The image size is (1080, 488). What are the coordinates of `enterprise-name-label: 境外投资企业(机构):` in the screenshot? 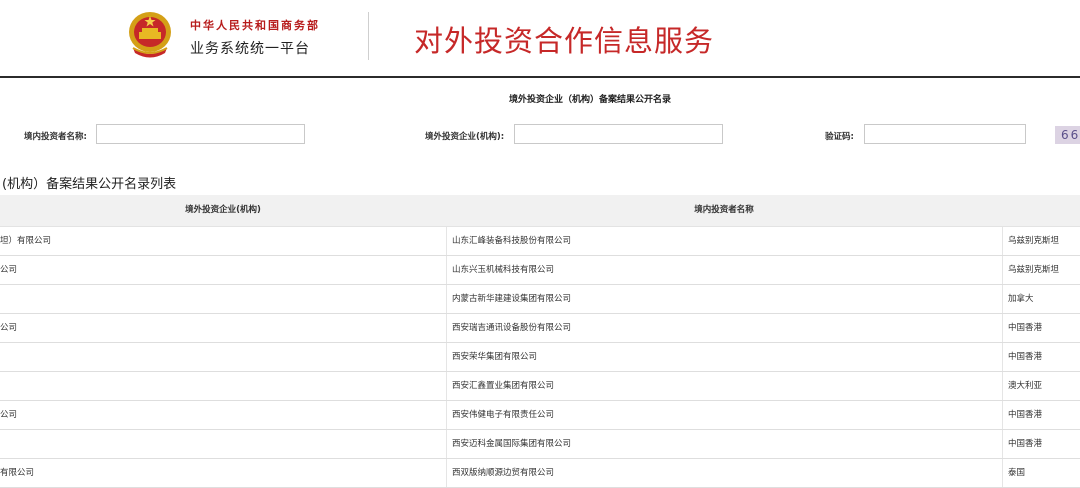 It's located at (465, 137).